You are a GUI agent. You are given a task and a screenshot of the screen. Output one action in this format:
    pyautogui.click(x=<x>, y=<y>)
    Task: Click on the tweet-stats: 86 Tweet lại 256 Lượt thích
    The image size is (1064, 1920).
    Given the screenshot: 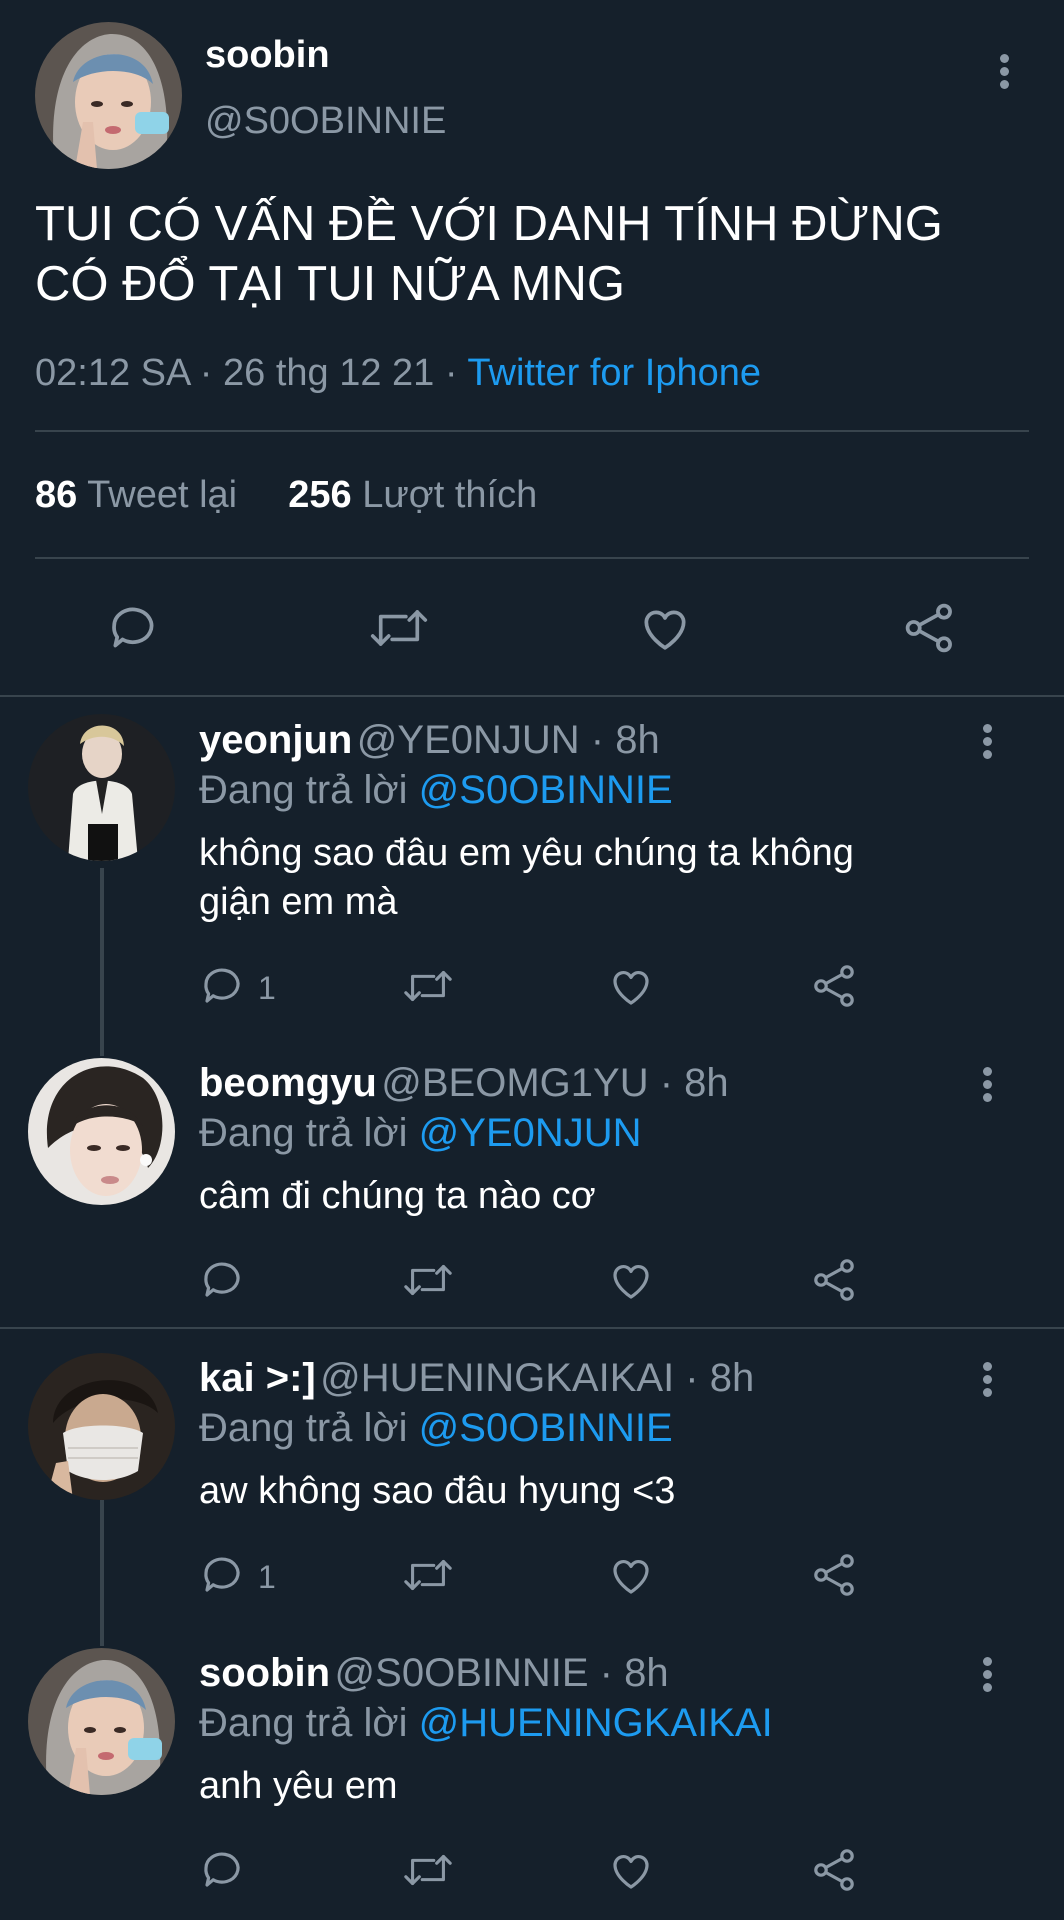 What is the action you would take?
    pyautogui.click(x=286, y=495)
    